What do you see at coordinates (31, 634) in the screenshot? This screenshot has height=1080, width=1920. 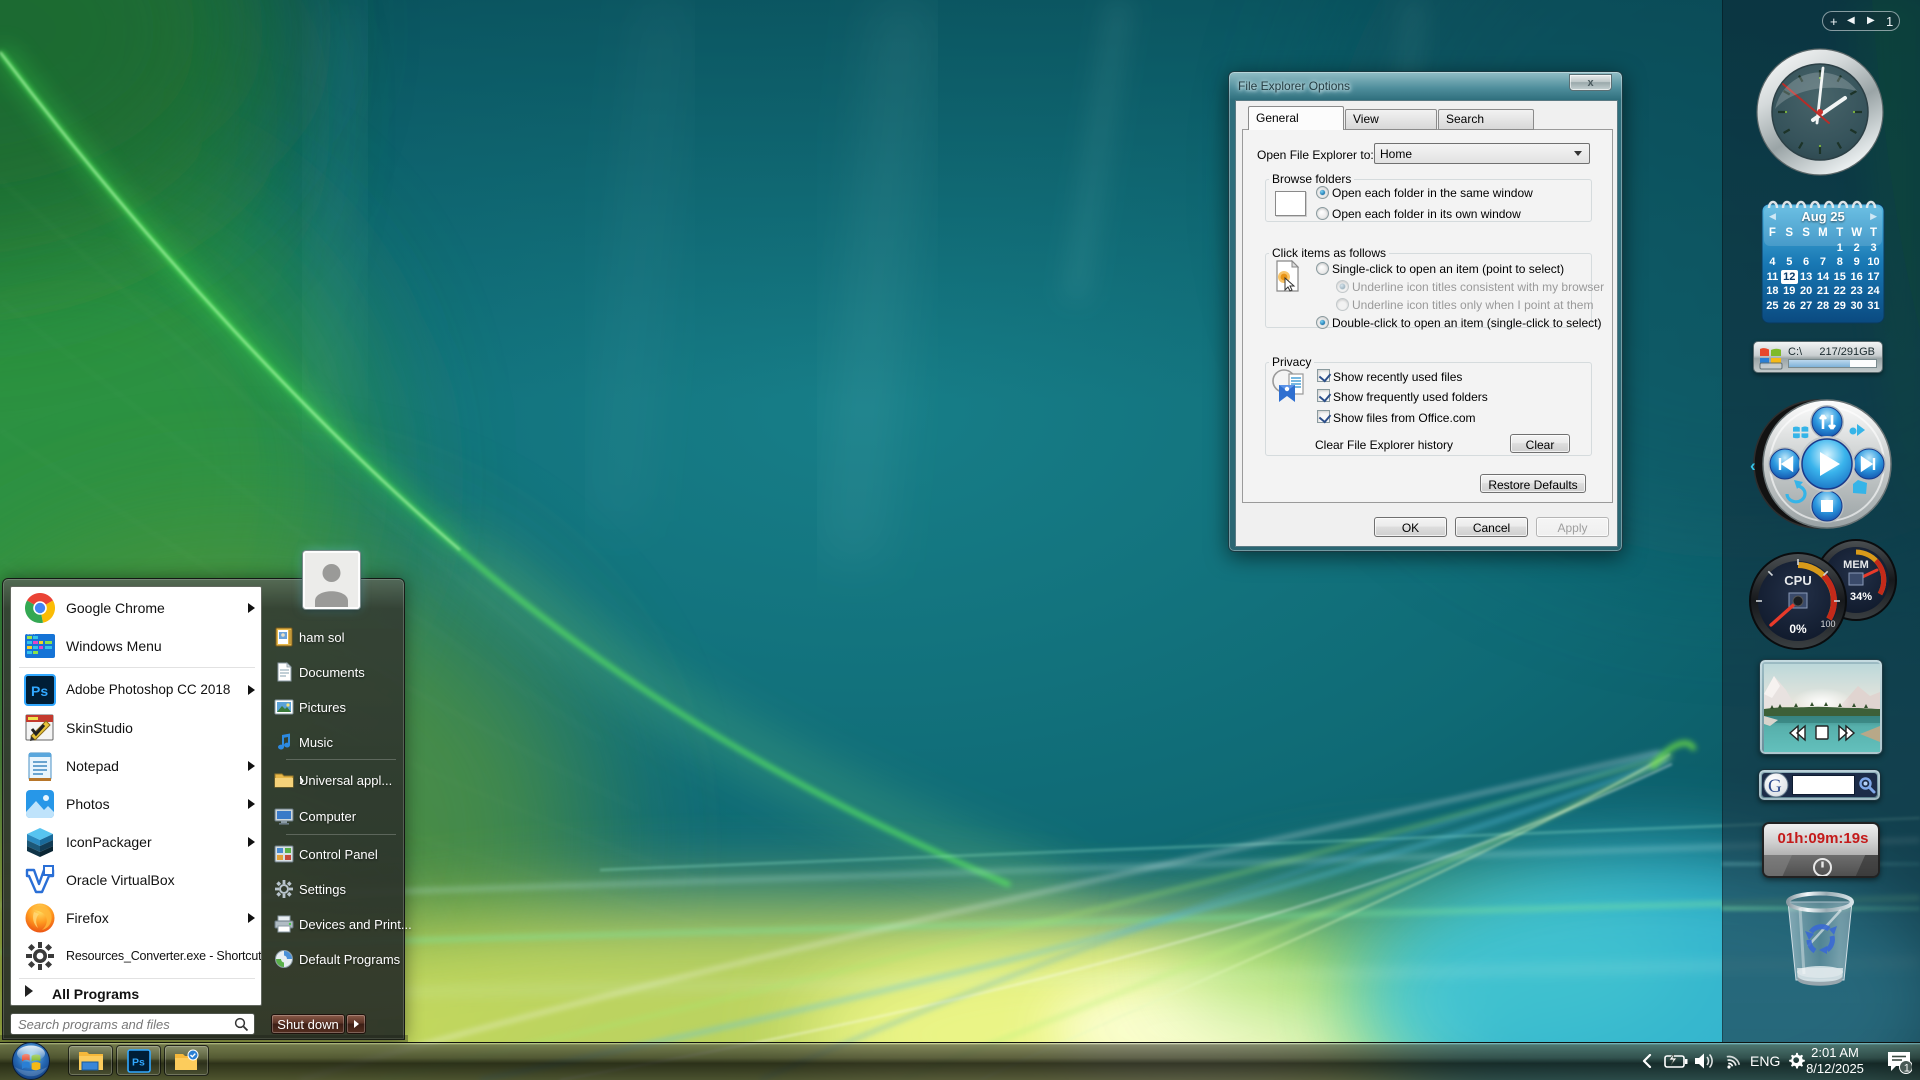 I see `svg-text: Start` at bounding box center [31, 634].